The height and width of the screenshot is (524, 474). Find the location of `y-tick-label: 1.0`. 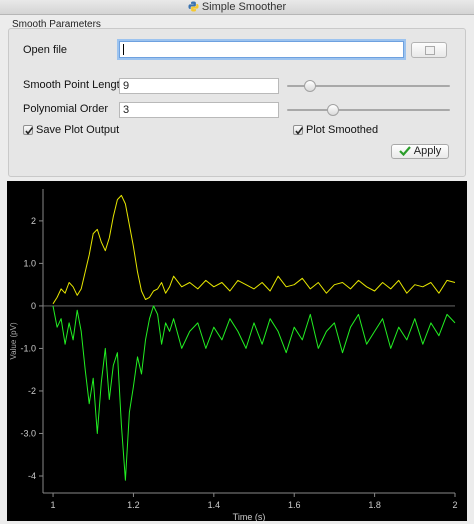

y-tick-label: 1.0 is located at coordinates (29, 263).